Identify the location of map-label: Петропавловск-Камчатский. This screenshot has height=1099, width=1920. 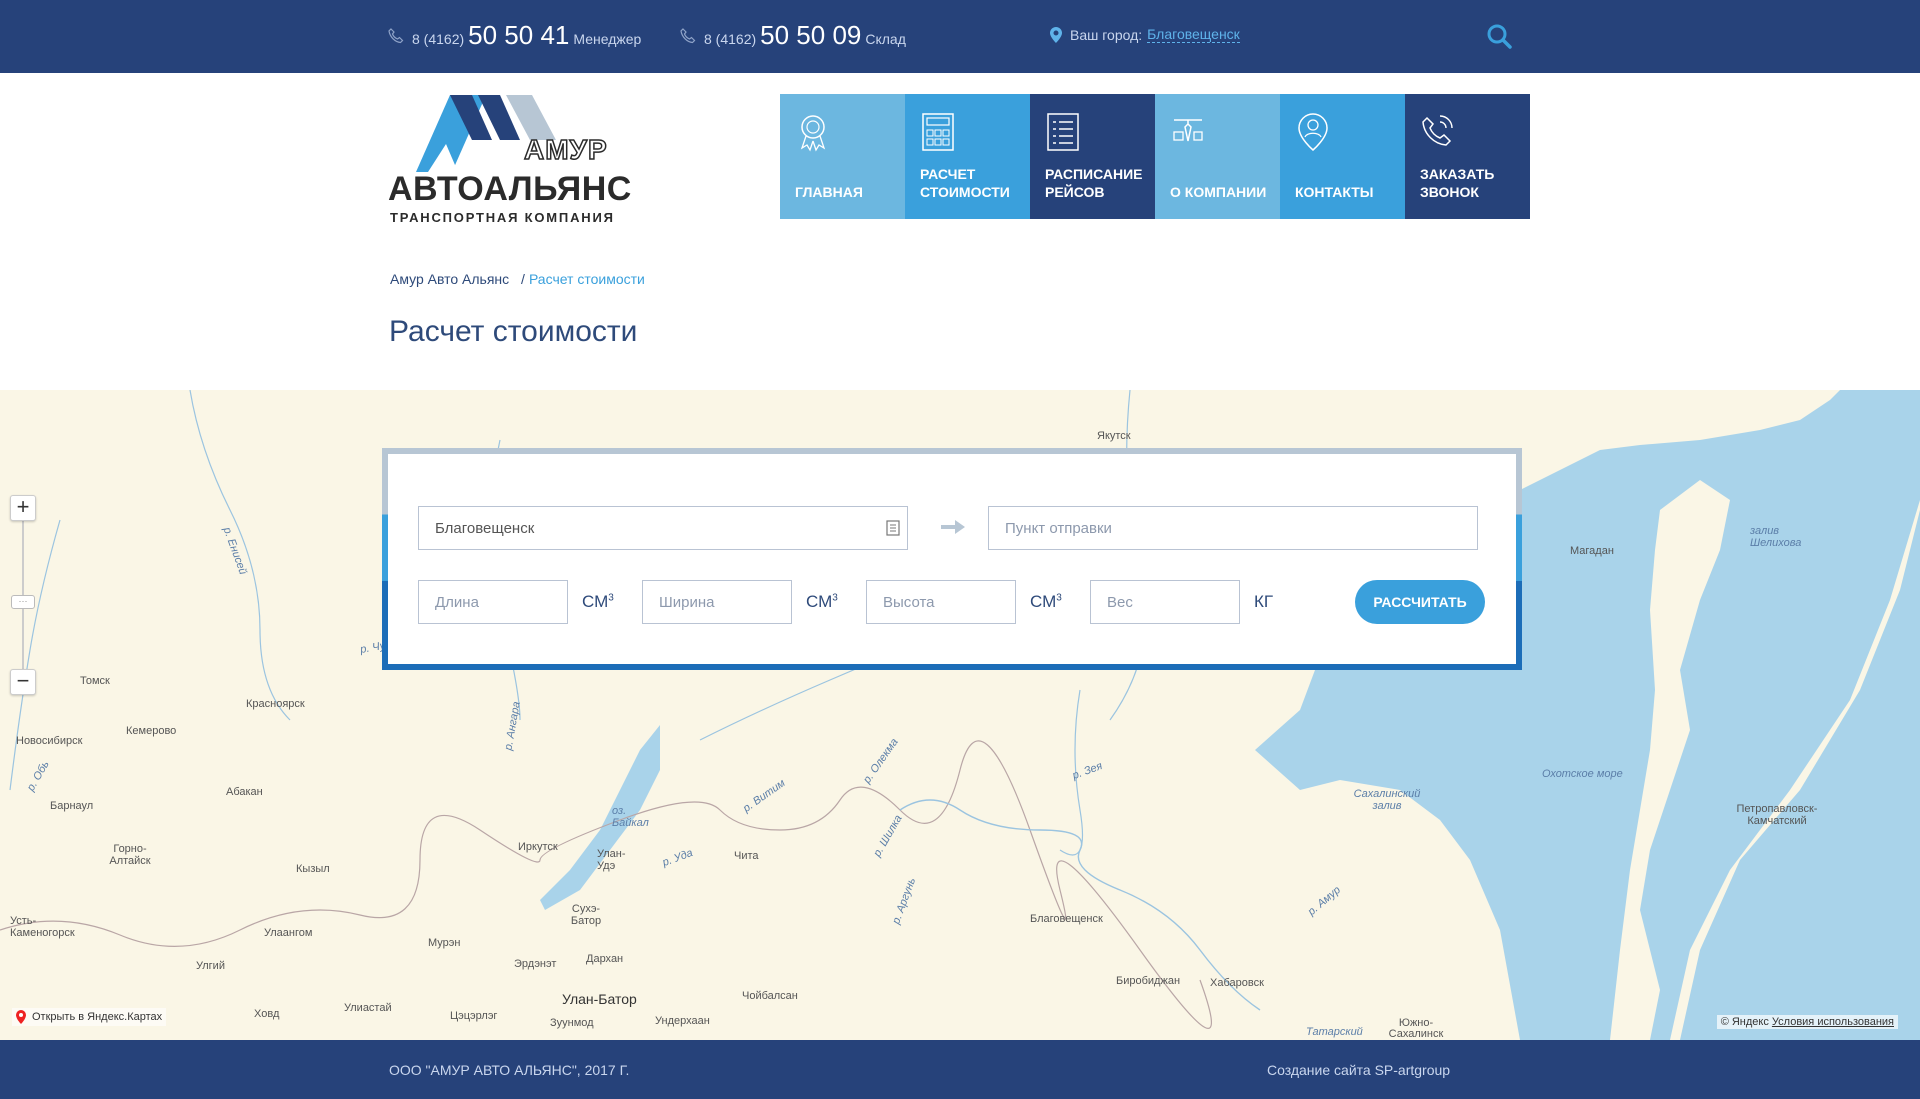
(1777, 815).